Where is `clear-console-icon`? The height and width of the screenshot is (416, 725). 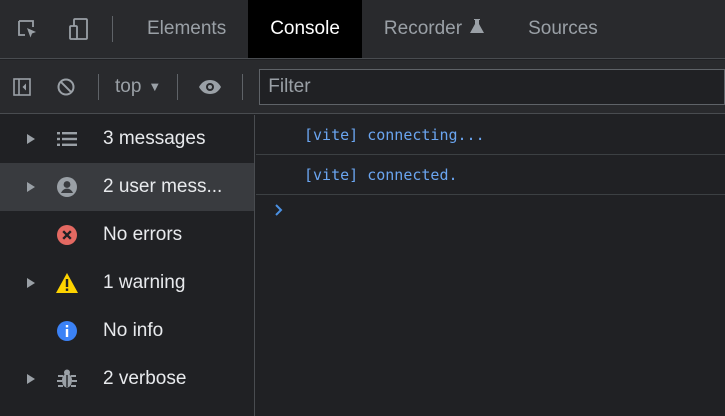 clear-console-icon is located at coordinates (66, 87).